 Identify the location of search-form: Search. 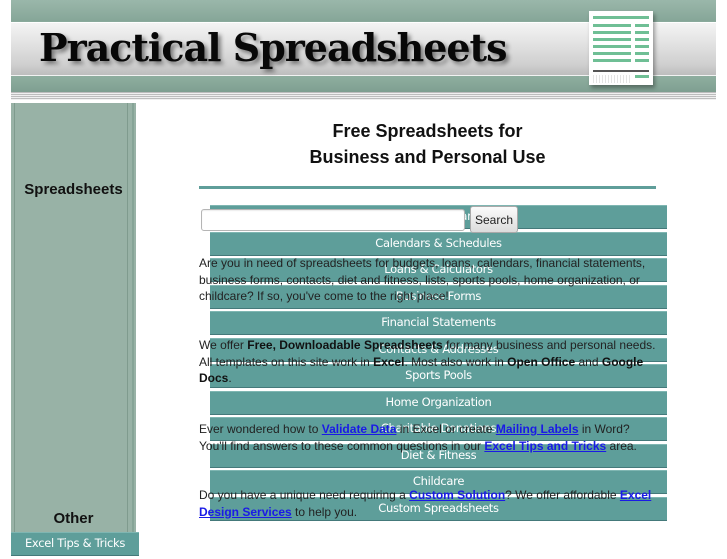
(427, 219).